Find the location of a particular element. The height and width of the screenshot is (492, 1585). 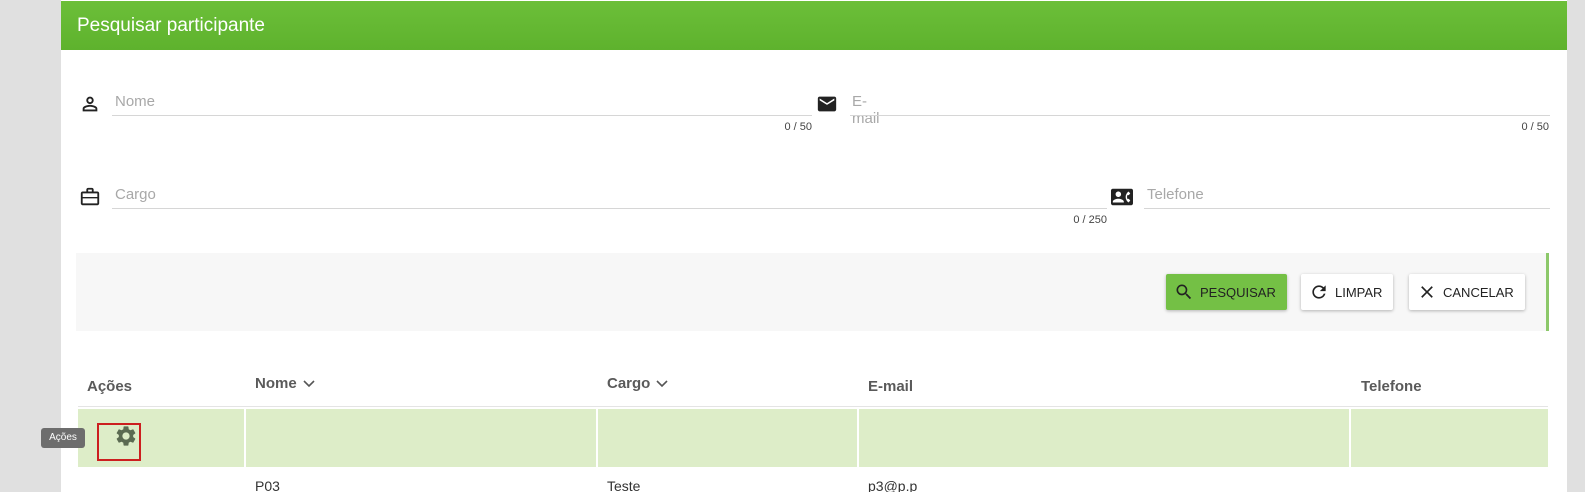

column-header-name-label: Nome is located at coordinates (276, 383).